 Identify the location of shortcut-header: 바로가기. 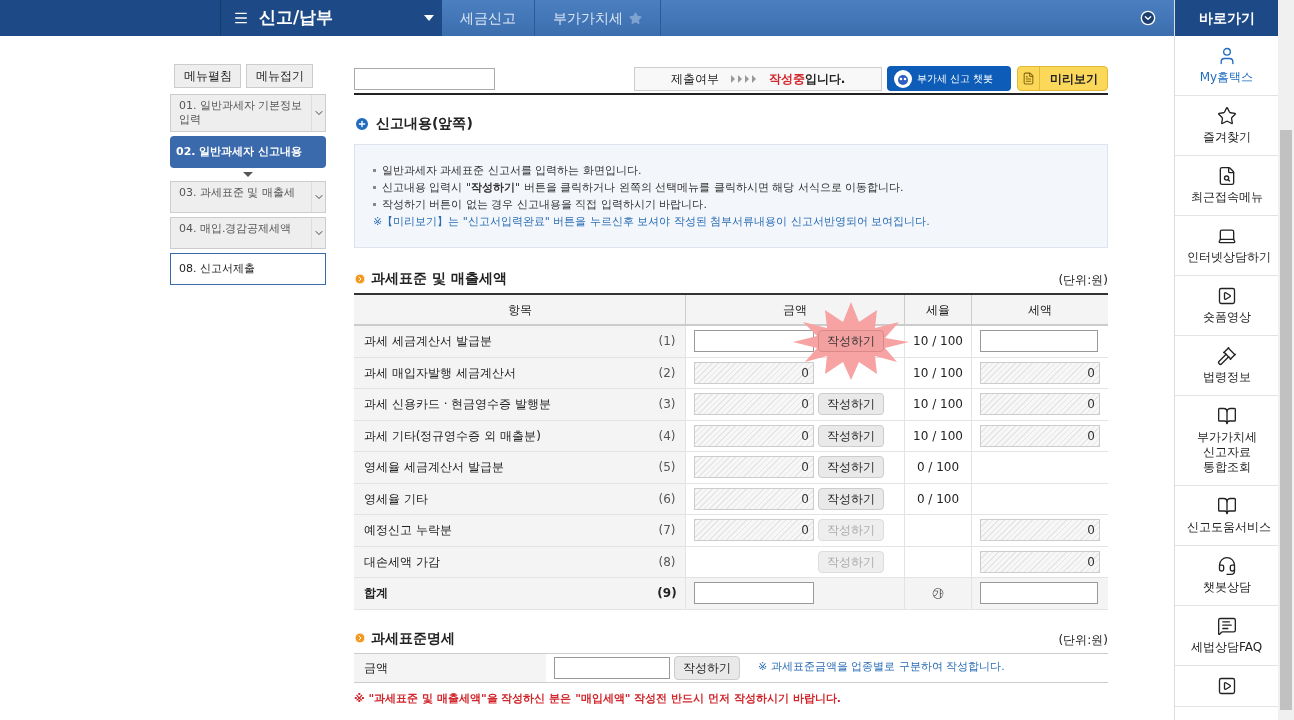
(1226, 18).